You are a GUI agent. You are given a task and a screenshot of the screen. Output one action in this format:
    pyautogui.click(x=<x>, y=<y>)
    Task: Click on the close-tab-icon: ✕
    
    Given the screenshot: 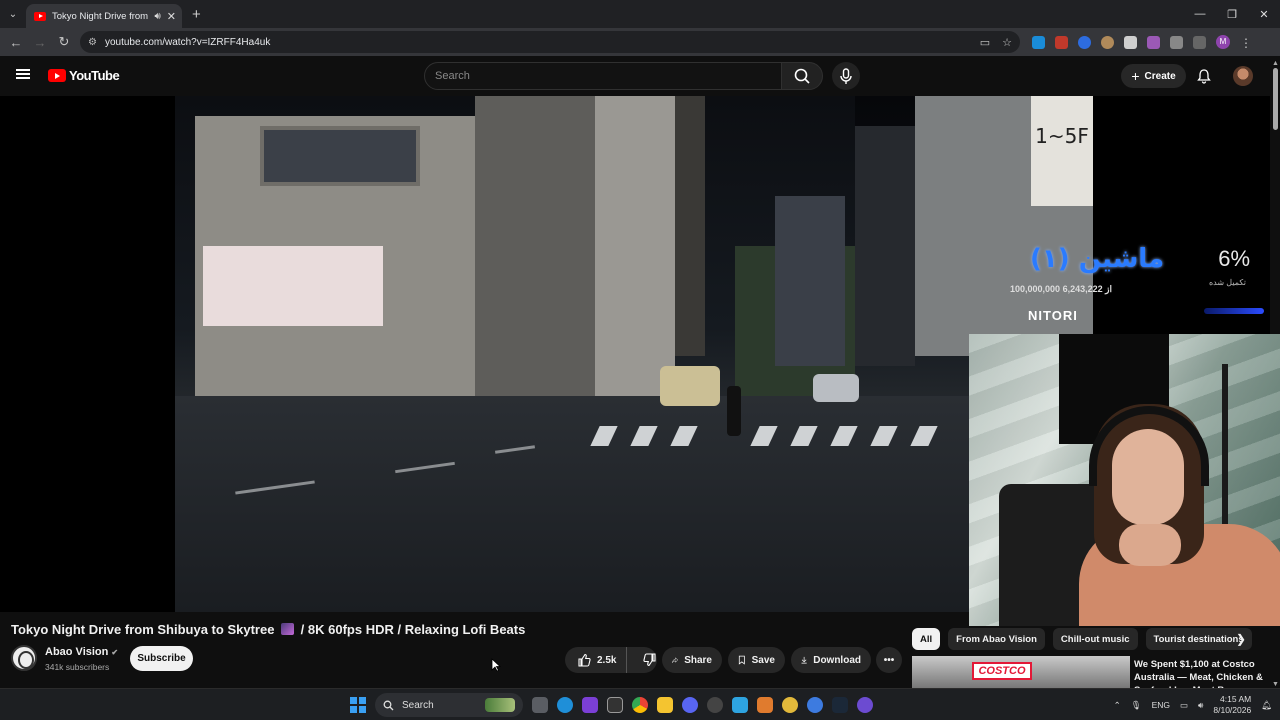 What is the action you would take?
    pyautogui.click(x=171, y=16)
    